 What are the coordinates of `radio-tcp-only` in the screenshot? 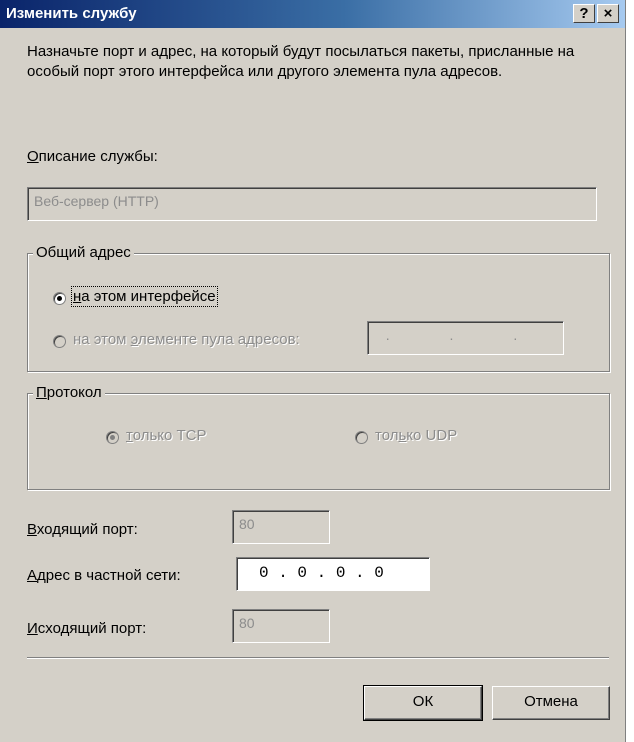 It's located at (112, 437).